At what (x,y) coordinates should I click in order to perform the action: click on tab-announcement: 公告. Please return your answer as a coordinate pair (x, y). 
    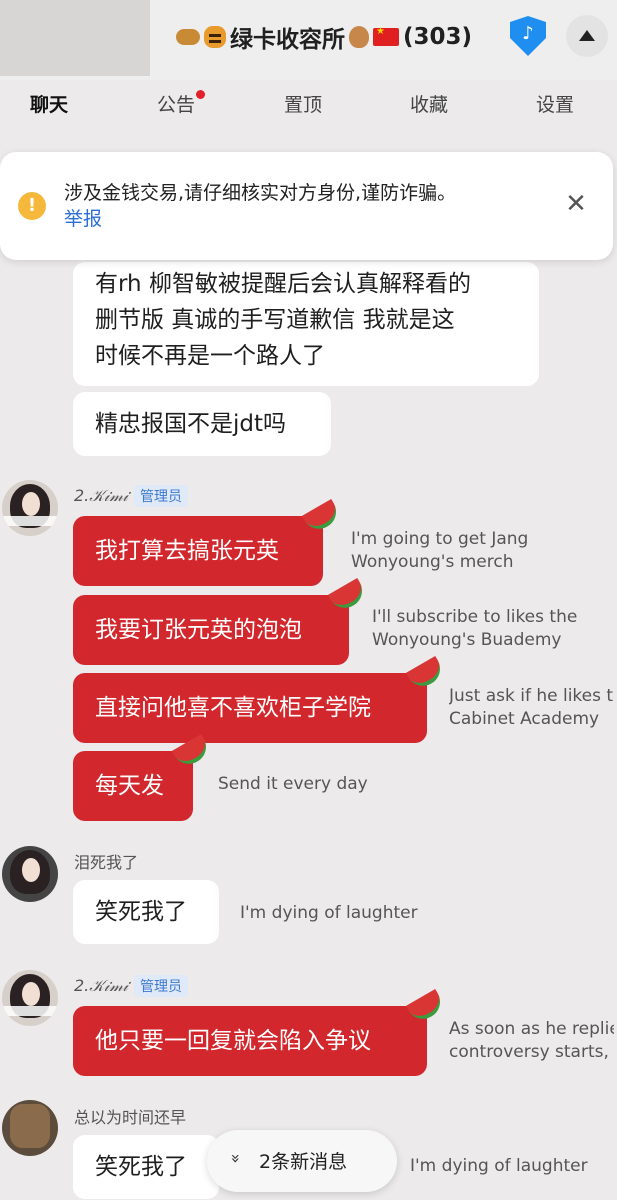
    Looking at the image, I should click on (181, 103).